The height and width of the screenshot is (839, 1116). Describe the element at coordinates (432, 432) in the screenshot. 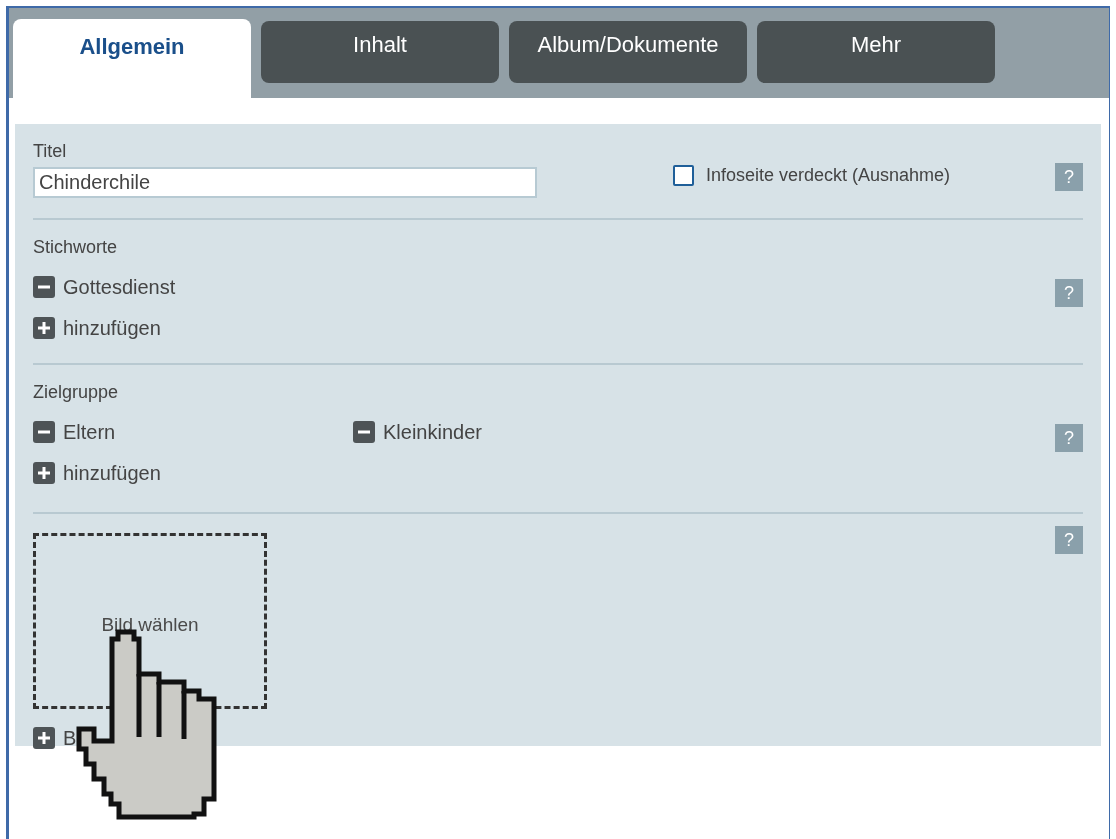

I see `tag-label: Kleinkinder` at that location.